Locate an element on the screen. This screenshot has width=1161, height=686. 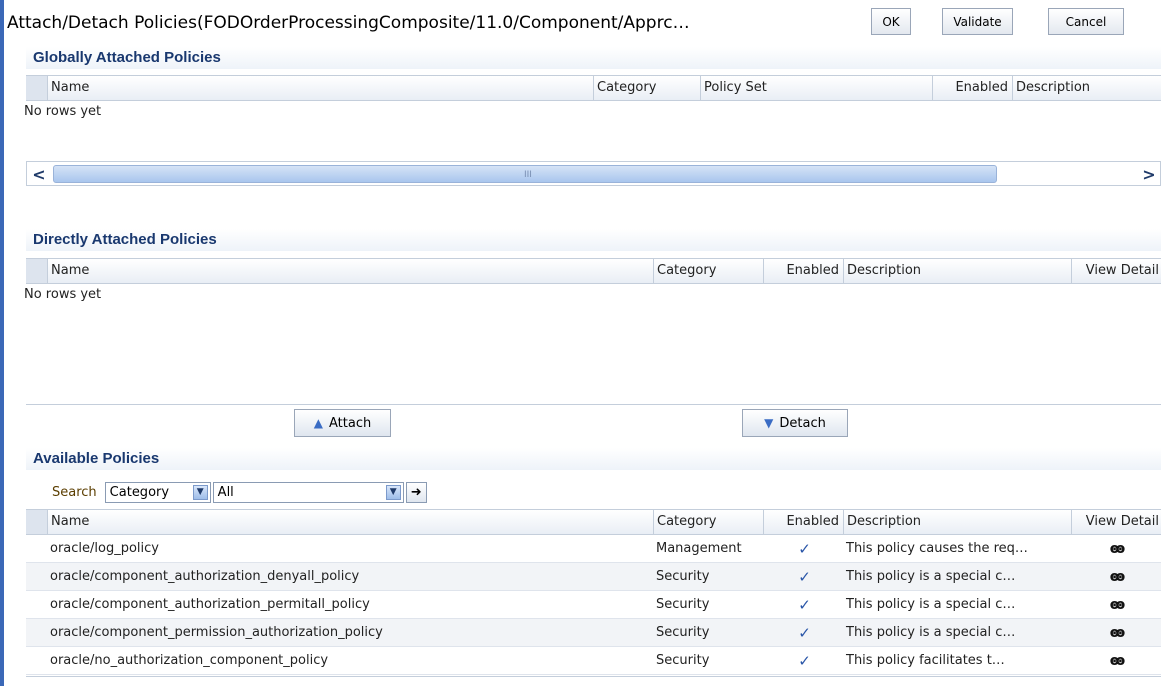
triangle-down-icon: ▼ is located at coordinates (769, 423).